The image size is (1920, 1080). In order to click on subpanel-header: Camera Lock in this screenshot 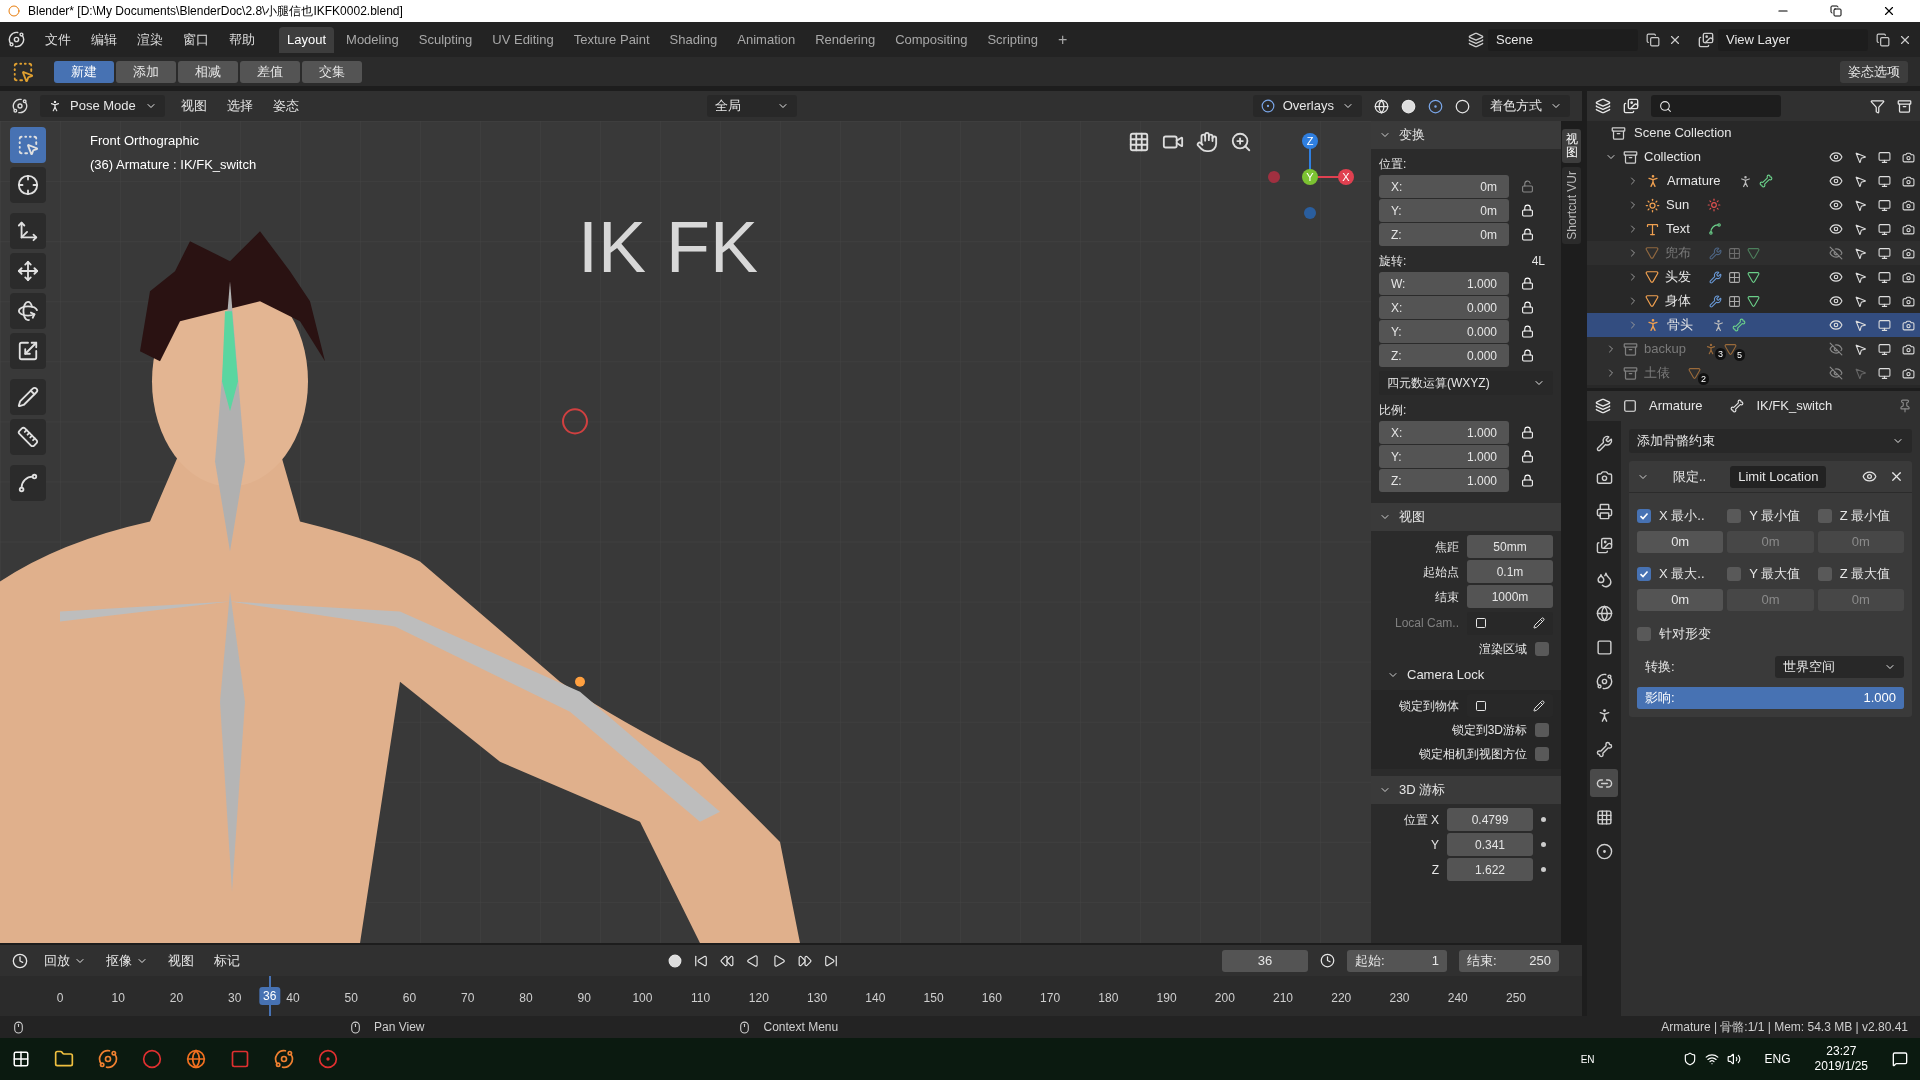, I will do `click(1466, 675)`.